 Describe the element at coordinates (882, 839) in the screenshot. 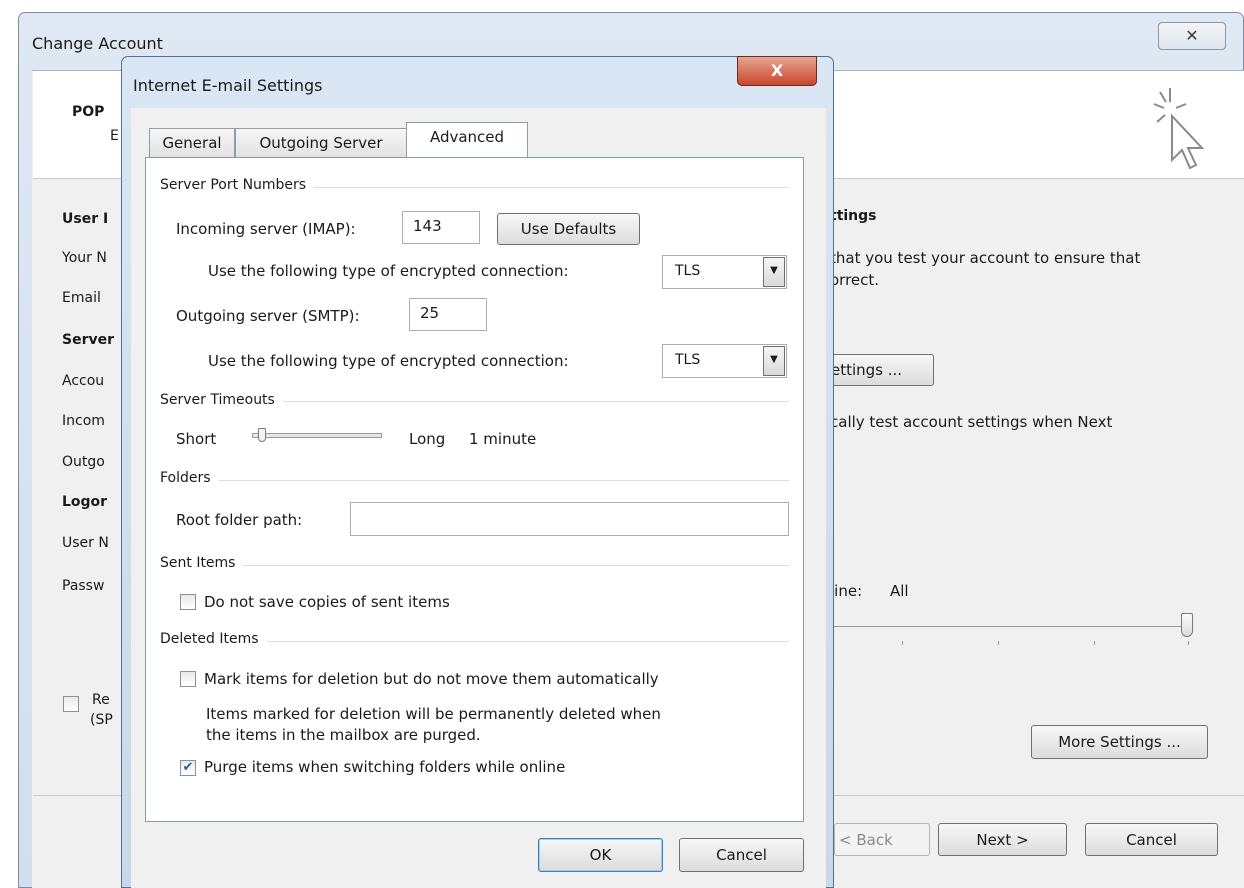

I see `back-button: < Back` at that location.